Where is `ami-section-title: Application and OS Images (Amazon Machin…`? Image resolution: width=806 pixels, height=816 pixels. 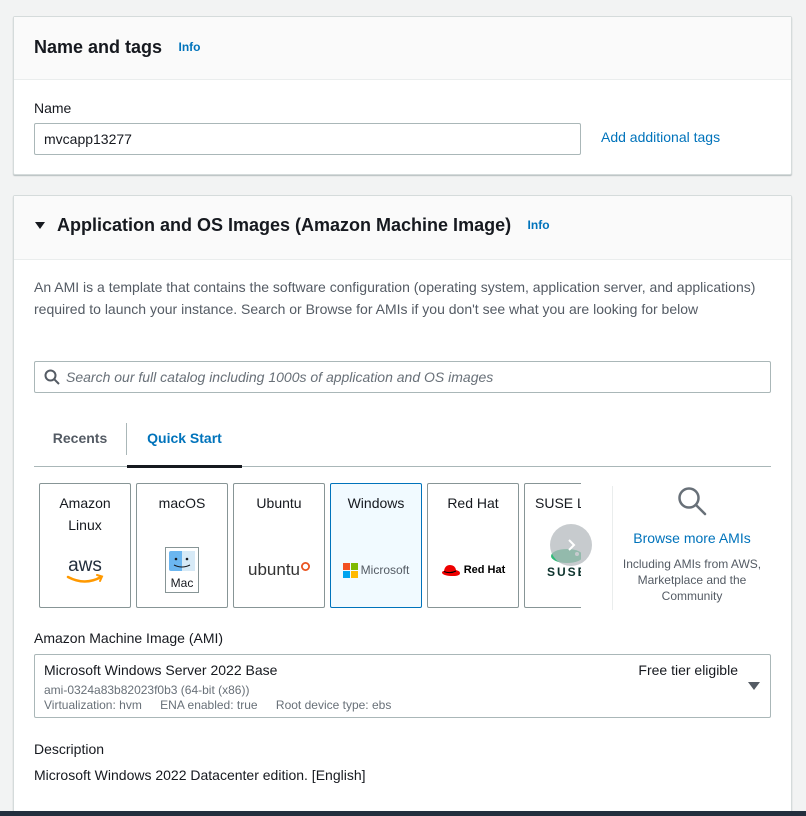 ami-section-title: Application and OS Images (Amazon Machin… is located at coordinates (284, 225).